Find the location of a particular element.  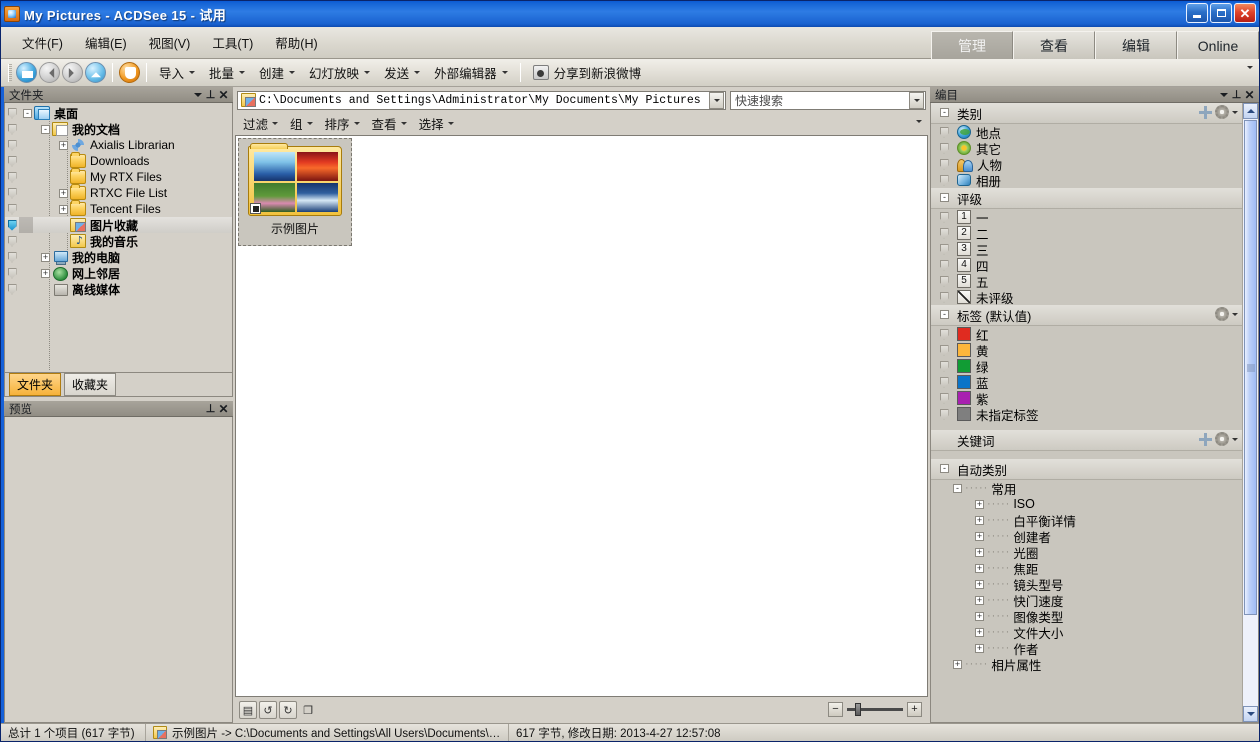

menu-edit: 编辑(E) is located at coordinates (106, 42).